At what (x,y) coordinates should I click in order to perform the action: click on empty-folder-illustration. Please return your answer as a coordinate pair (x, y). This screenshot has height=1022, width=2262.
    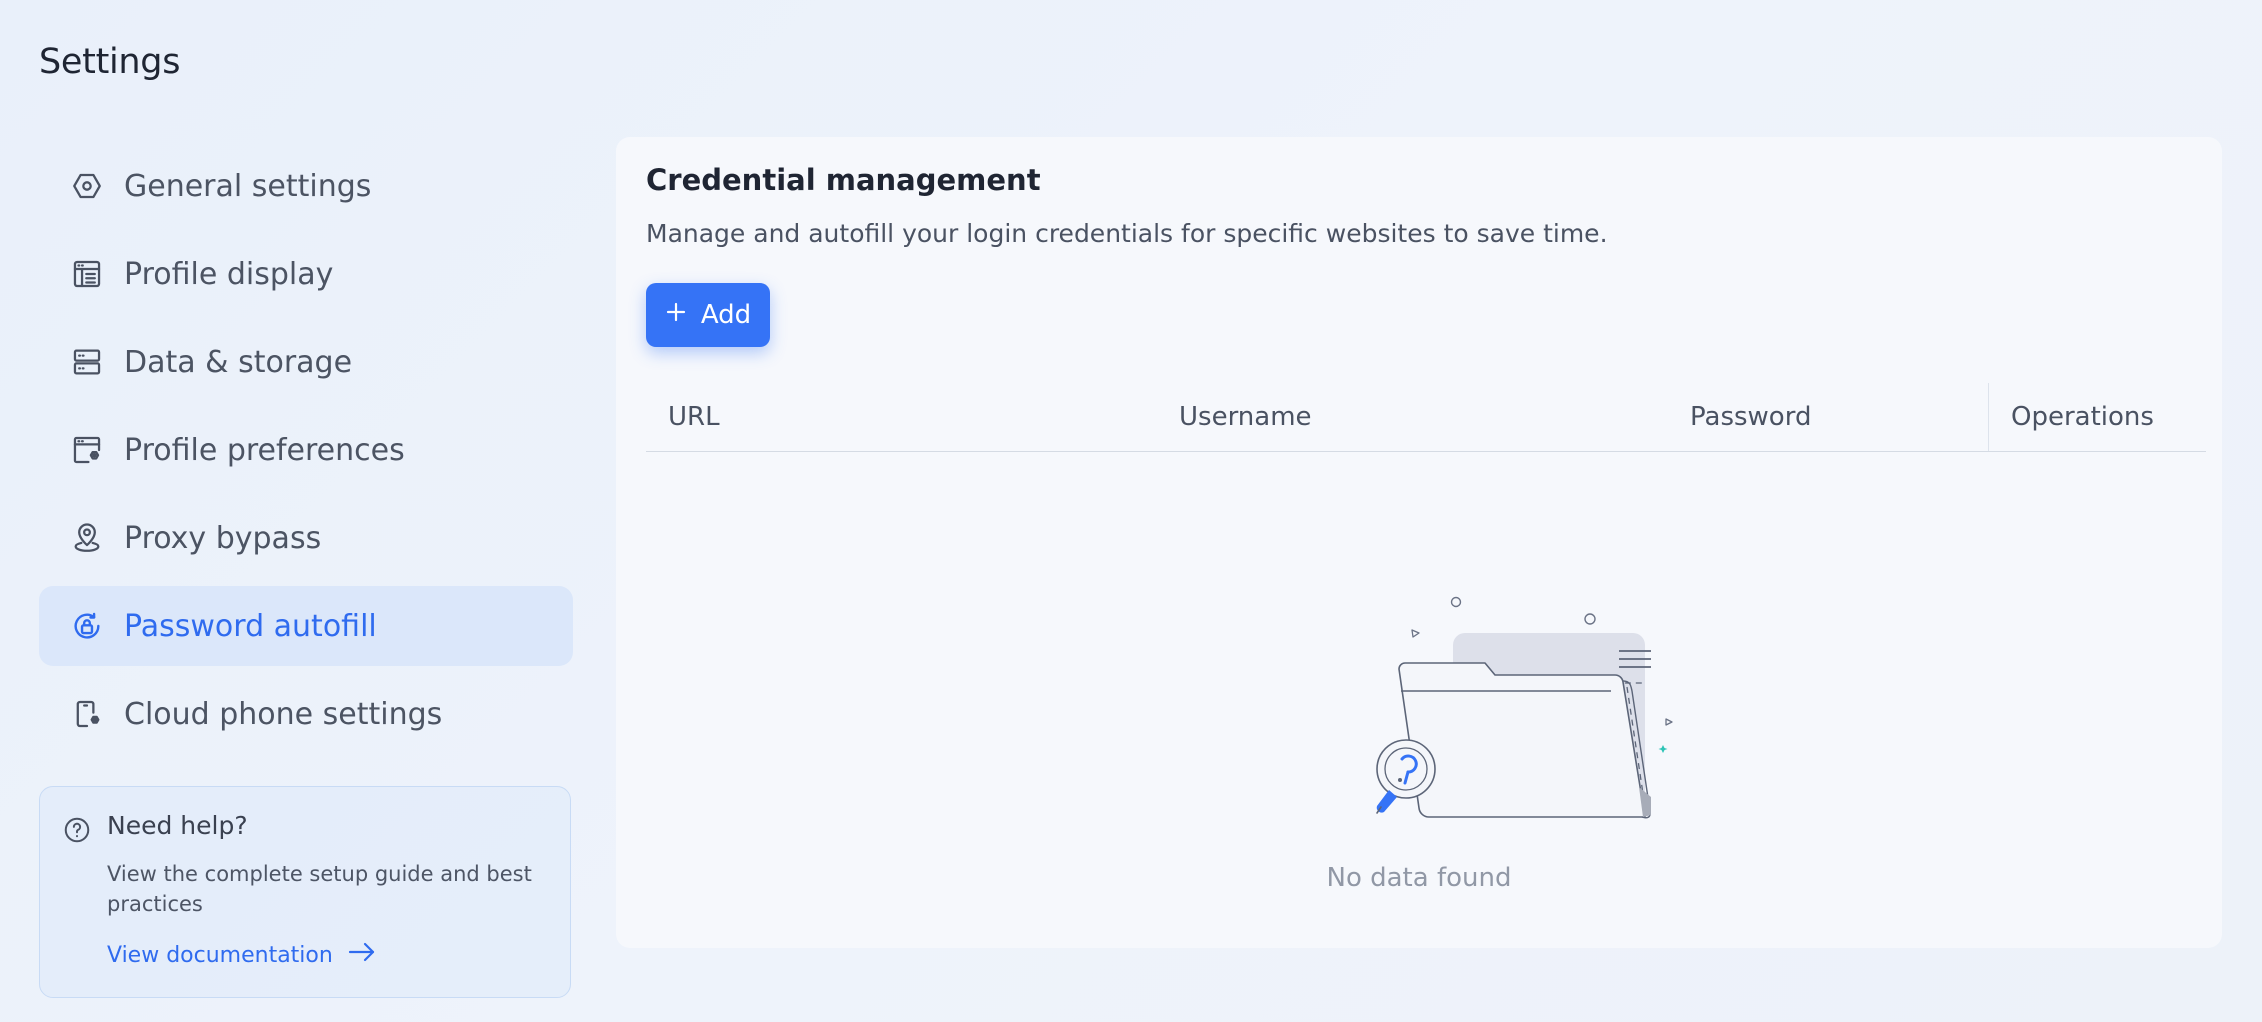
    Looking at the image, I should click on (1531, 727).